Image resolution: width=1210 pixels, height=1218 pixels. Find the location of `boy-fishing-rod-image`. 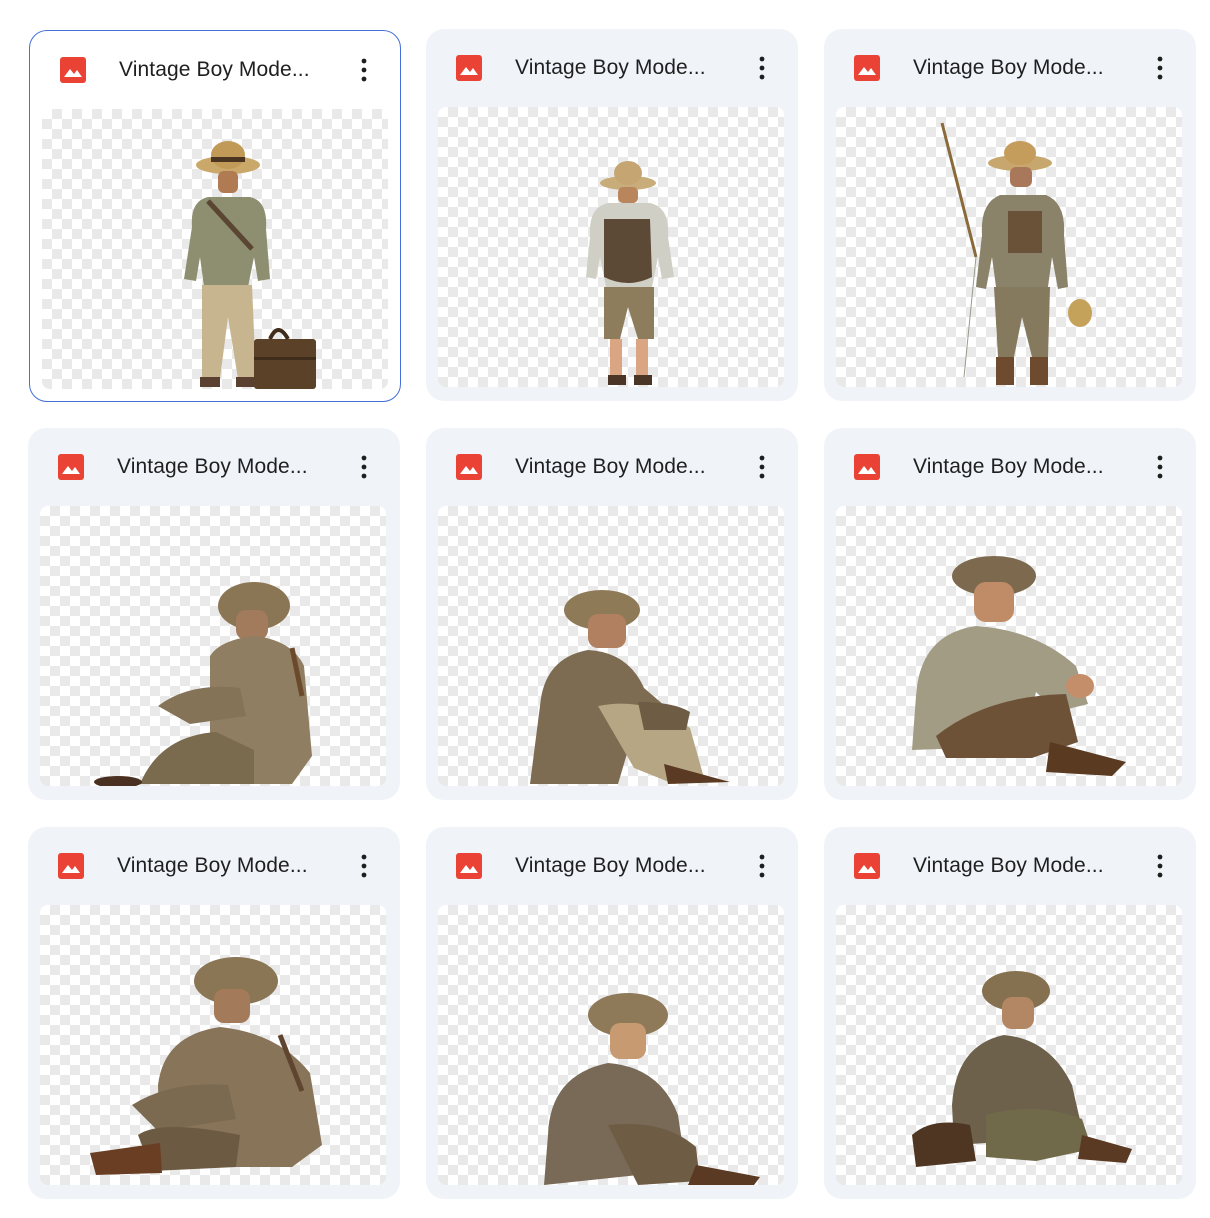

boy-fishing-rod-image is located at coordinates (1016, 253).